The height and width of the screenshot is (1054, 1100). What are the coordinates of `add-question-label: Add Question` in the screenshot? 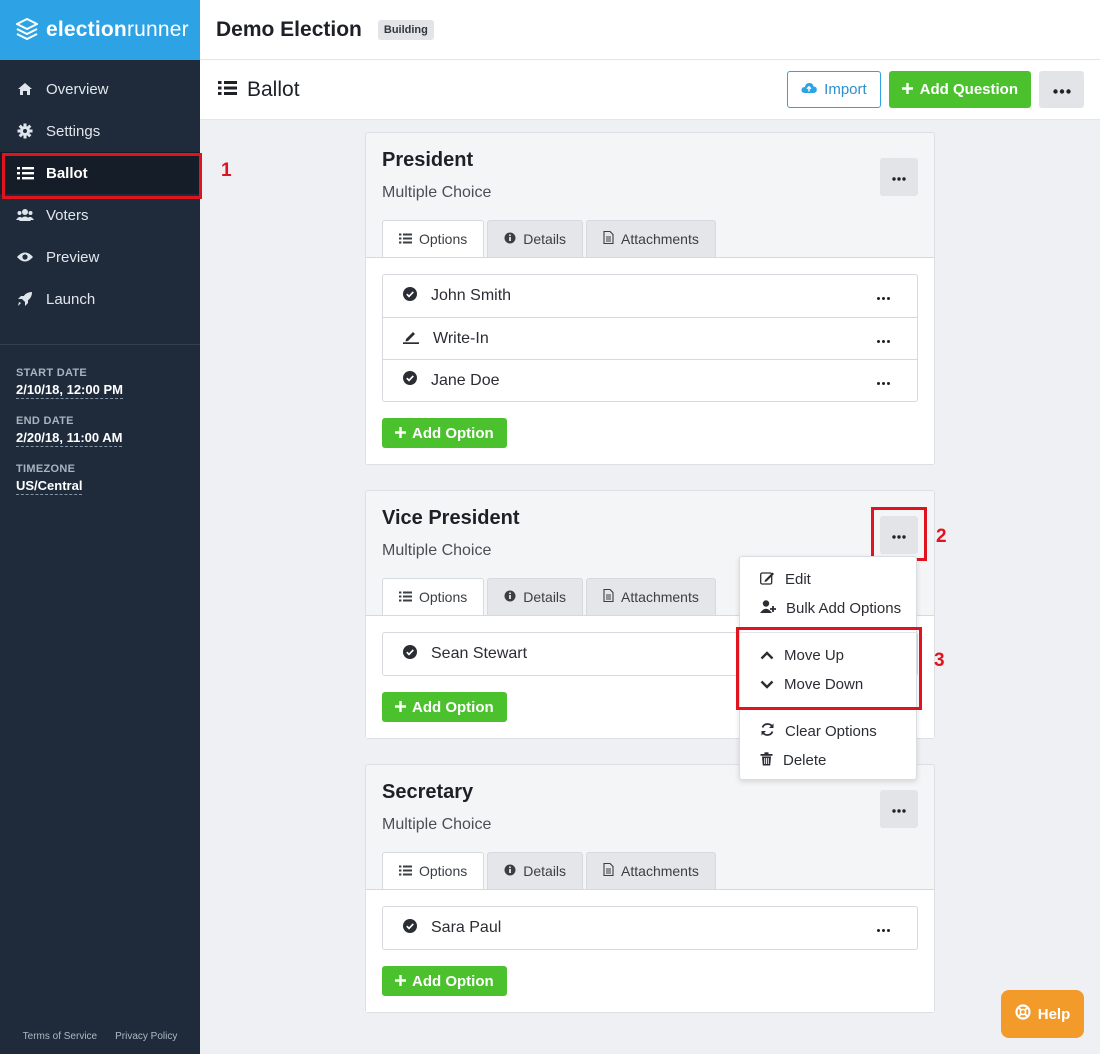 It's located at (968, 89).